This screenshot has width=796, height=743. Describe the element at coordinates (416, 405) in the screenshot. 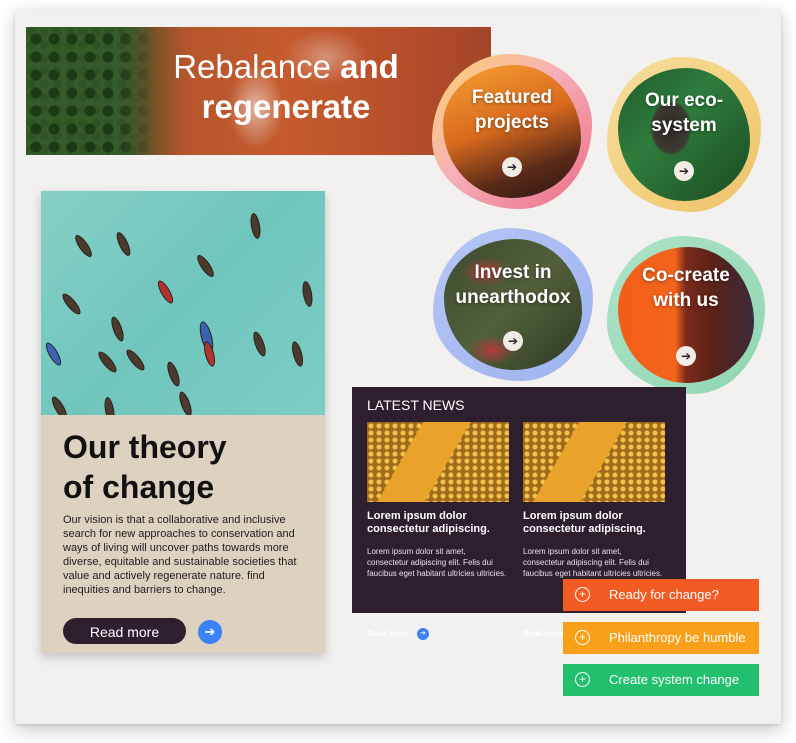

I see `news-header: LATEST NEWS` at that location.